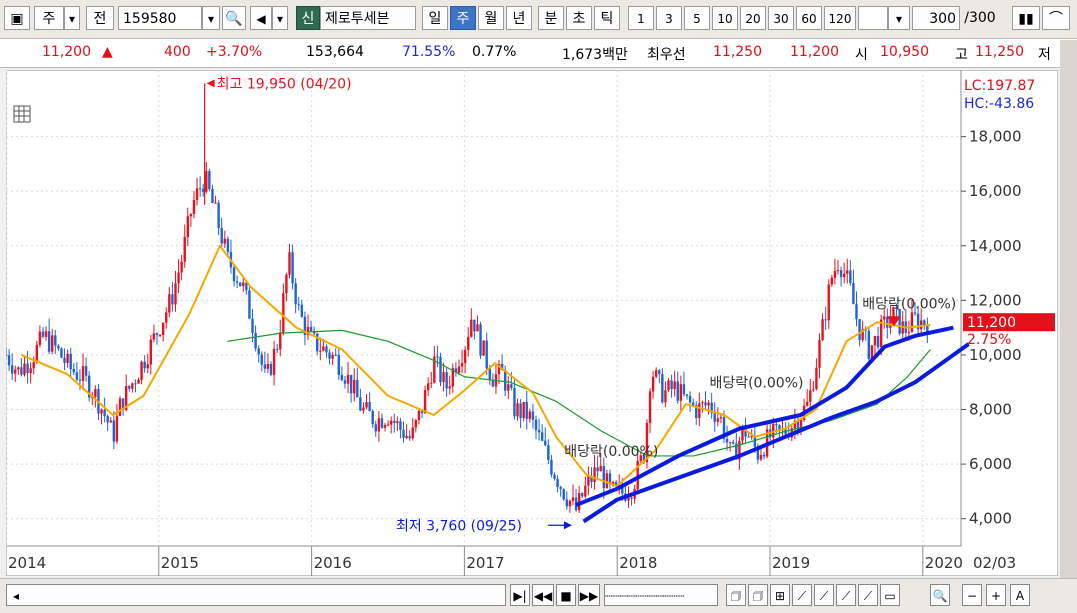  What do you see at coordinates (234, 18) in the screenshot?
I see `search-icon: 🔍` at bounding box center [234, 18].